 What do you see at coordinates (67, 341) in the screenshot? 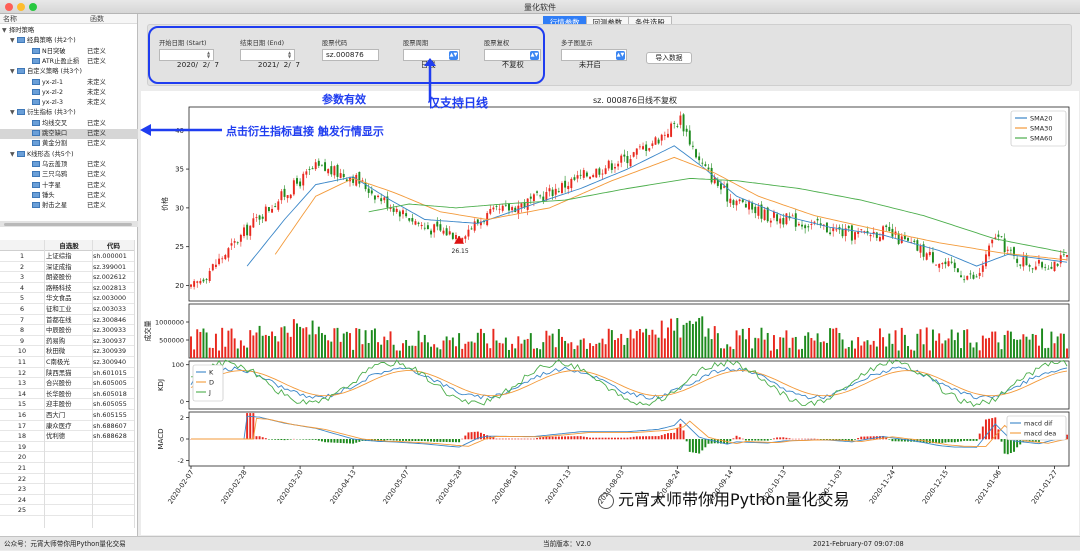
I see `table-row: 9药易购sz.300937` at bounding box center [67, 341].